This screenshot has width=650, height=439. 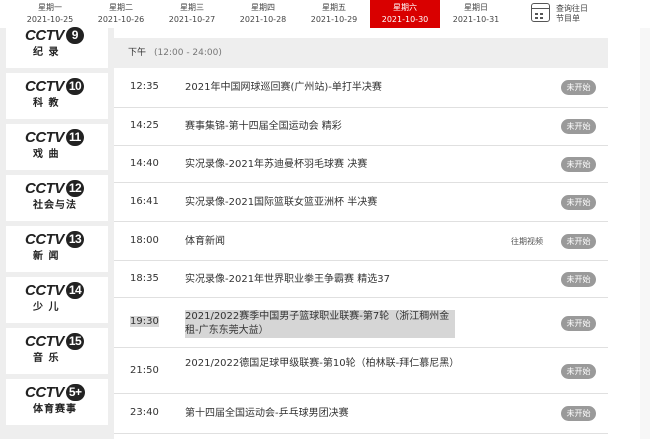 I want to click on weekday-label: 星期六, so click(x=405, y=7).